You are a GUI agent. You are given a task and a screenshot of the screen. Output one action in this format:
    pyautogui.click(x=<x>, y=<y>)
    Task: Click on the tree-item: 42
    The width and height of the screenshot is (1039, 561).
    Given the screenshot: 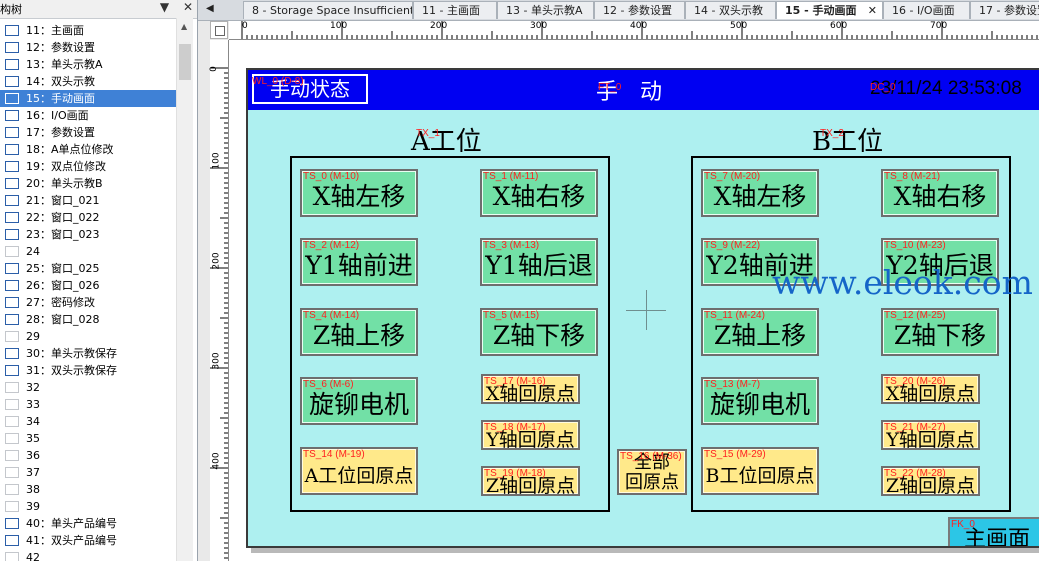 What is the action you would take?
    pyautogui.click(x=88, y=555)
    